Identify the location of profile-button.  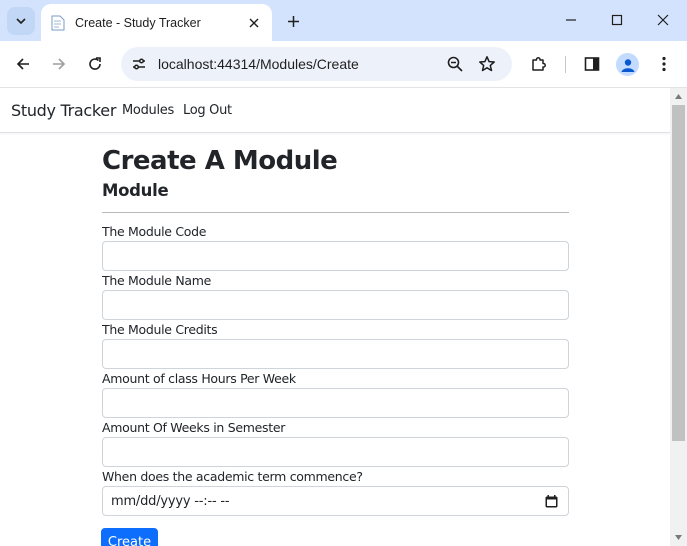
(627, 64).